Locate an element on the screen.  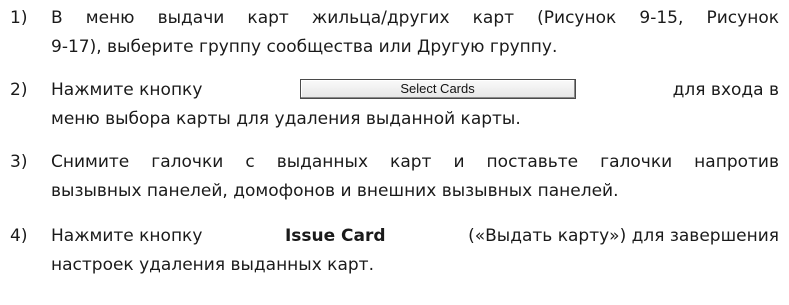
step-number: 4) is located at coordinates (19, 236).